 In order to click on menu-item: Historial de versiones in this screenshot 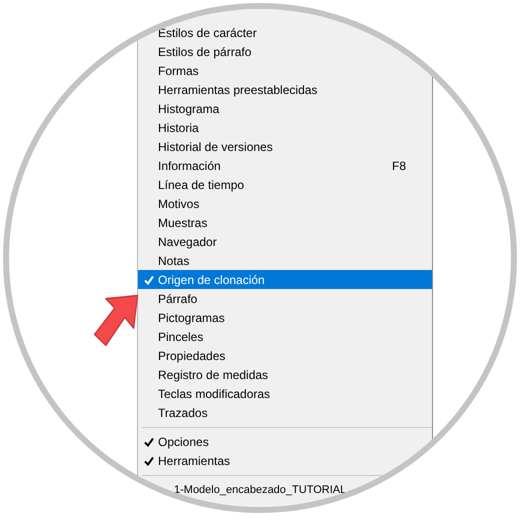, I will do `click(285, 146)`.